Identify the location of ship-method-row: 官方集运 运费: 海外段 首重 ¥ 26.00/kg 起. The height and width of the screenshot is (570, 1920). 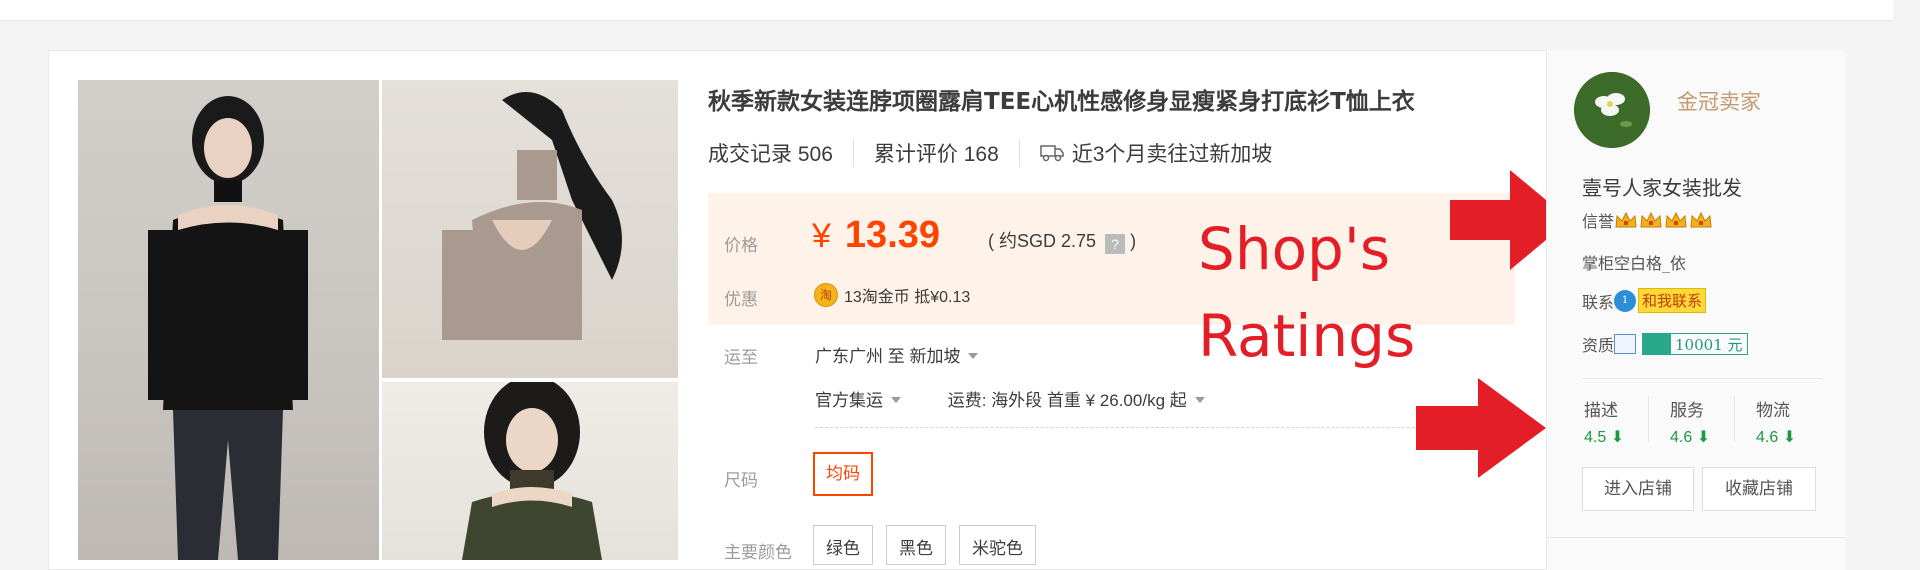
(1010, 398).